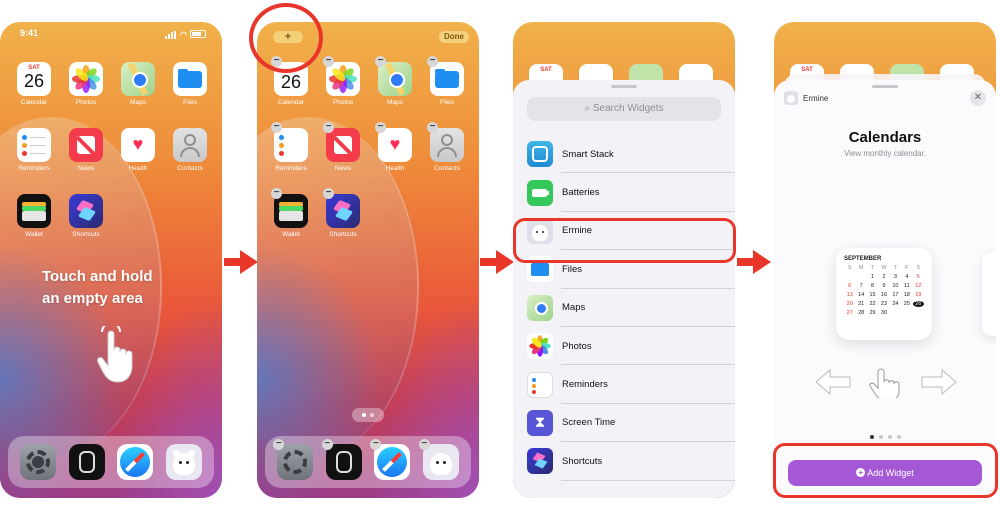 This screenshot has height=517, width=1000. I want to click on app-photos: − Photos, so click(343, 81).